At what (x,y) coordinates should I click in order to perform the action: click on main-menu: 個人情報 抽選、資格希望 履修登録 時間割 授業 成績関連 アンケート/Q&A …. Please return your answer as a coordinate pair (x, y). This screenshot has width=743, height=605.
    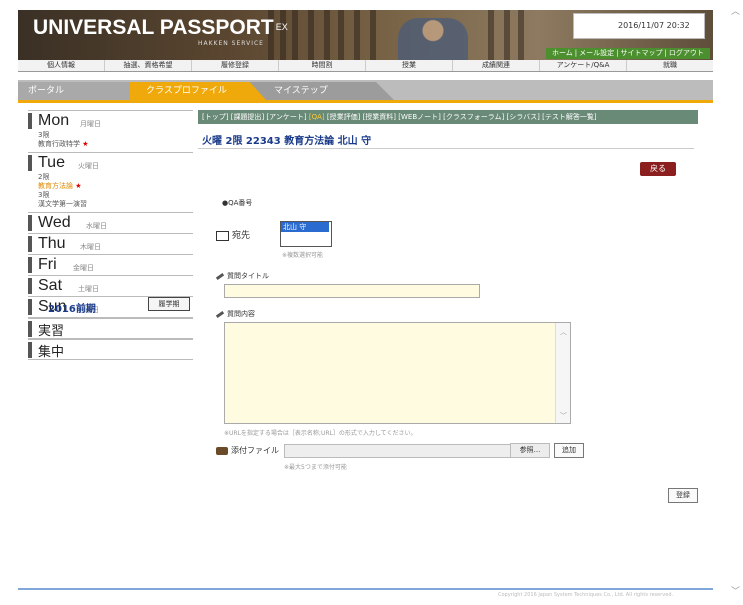
    Looking at the image, I should click on (365, 66).